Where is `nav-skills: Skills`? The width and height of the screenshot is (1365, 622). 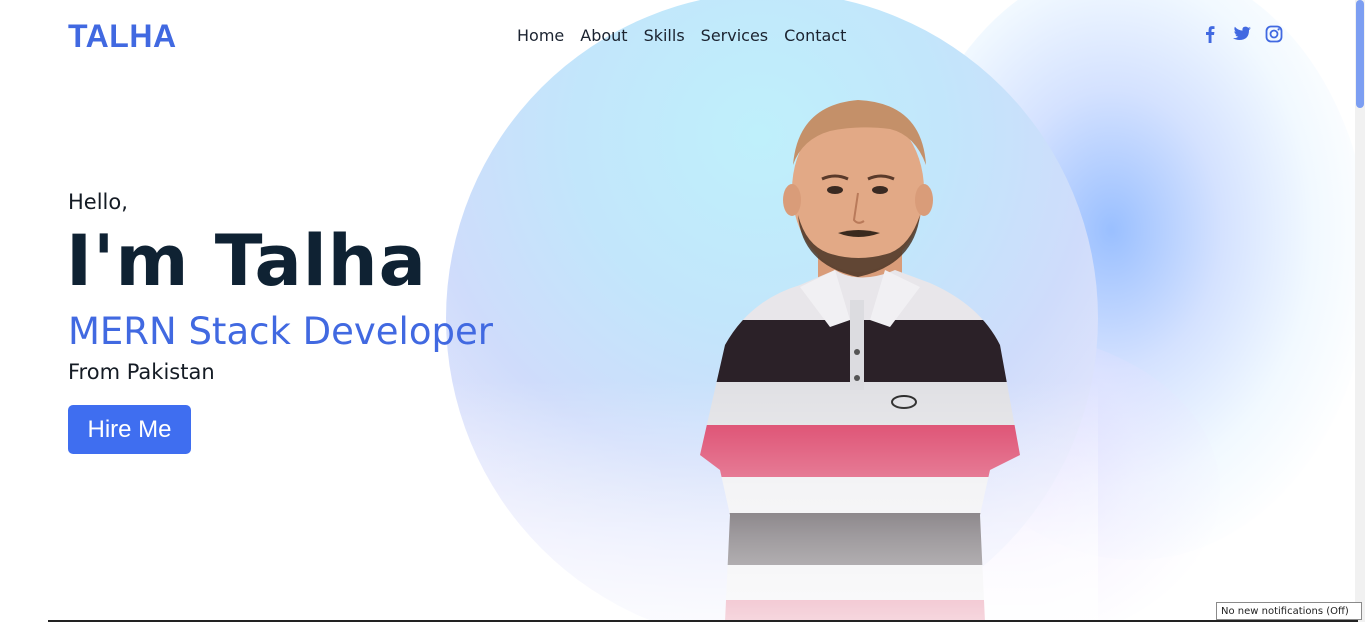 nav-skills: Skills is located at coordinates (664, 35).